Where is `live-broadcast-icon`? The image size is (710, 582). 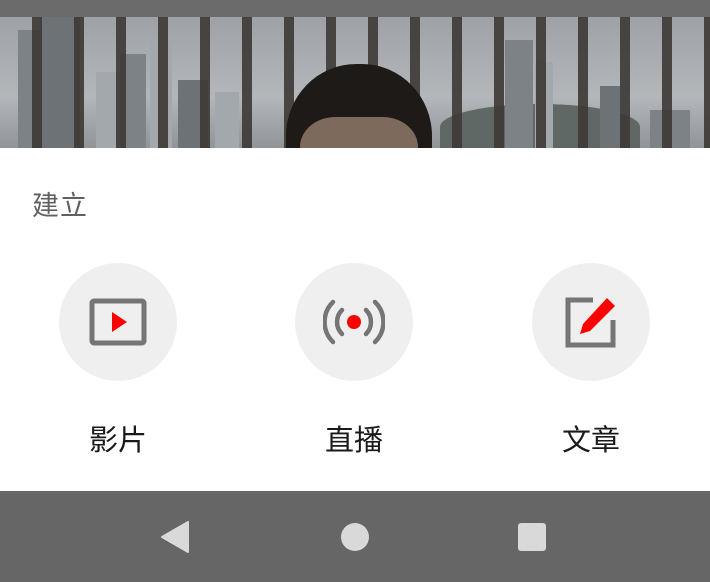 live-broadcast-icon is located at coordinates (354, 322).